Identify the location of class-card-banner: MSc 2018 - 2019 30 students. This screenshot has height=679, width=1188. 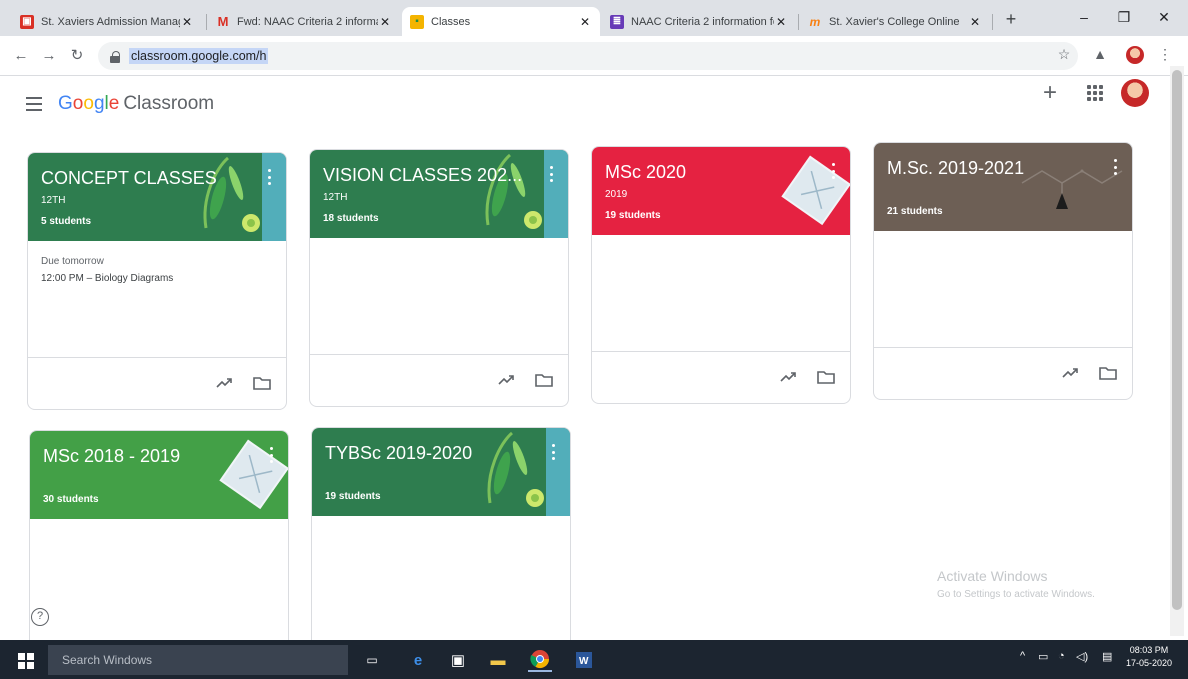
(159, 475).